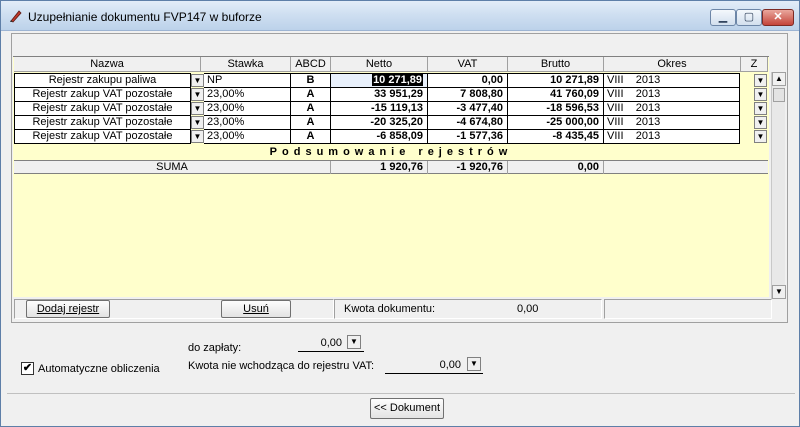 The width and height of the screenshot is (800, 427). Describe the element at coordinates (468, 80) in the screenshot. I see `row-vat: 0,00` at that location.